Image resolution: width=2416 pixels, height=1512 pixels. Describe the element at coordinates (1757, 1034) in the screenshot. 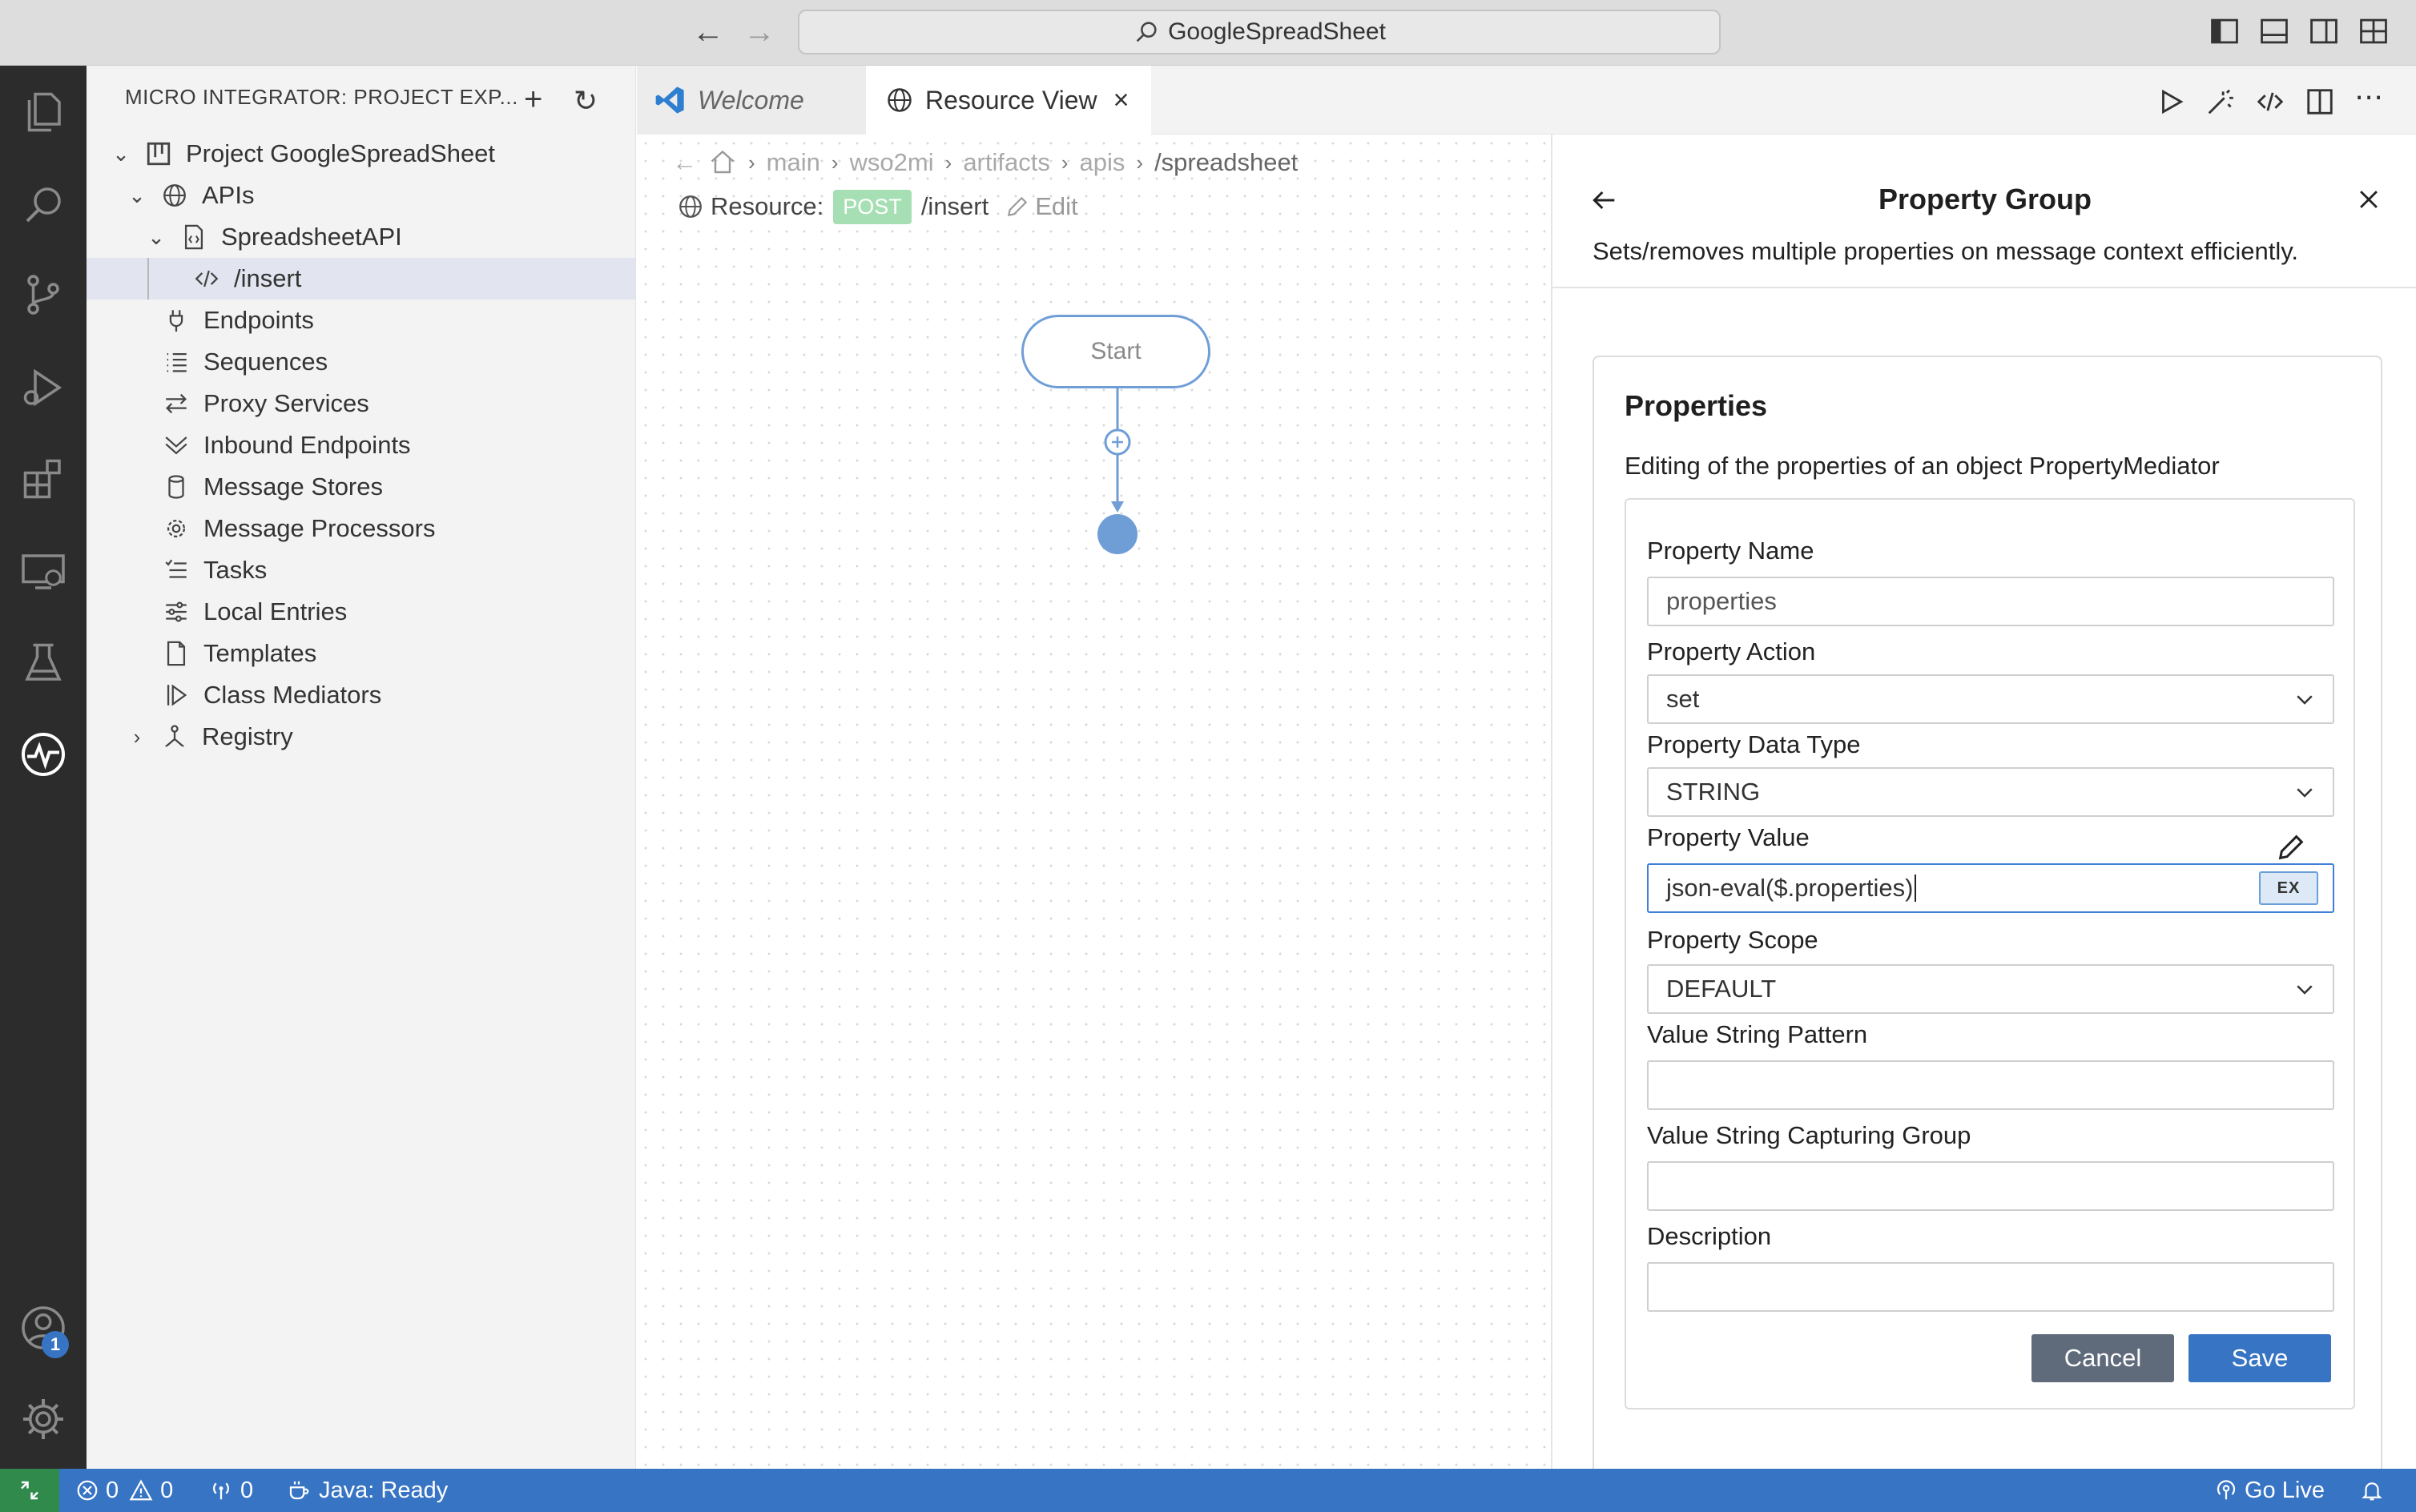

I see `value-string-pattern-label: Value String Pattern` at that location.